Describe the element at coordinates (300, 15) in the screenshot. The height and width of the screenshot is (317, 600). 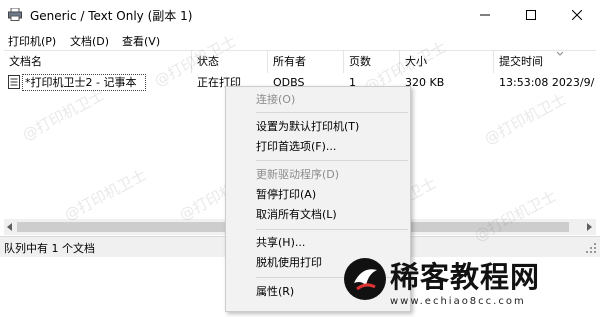
I see `title-bar: Generic / Text Only (副本 1)` at that location.